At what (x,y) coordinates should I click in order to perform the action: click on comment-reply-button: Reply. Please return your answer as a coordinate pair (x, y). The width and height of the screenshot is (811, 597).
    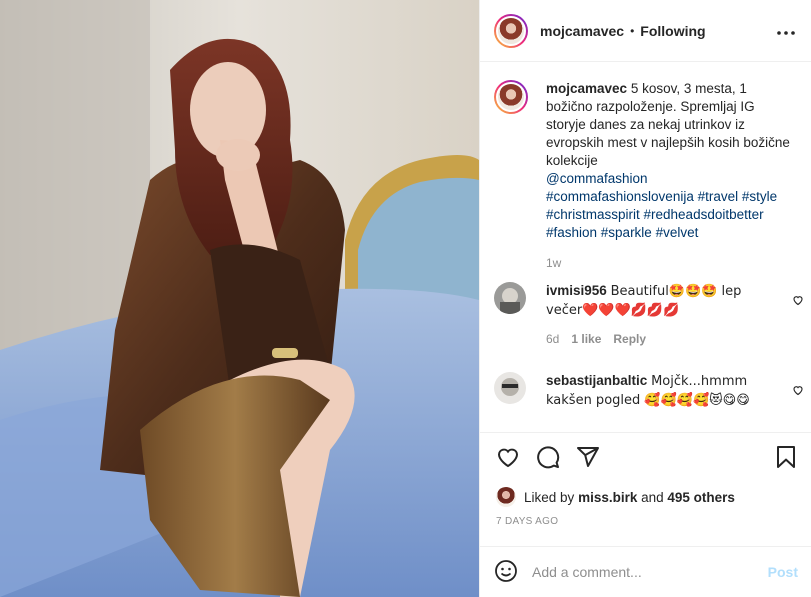
    Looking at the image, I should click on (629, 339).